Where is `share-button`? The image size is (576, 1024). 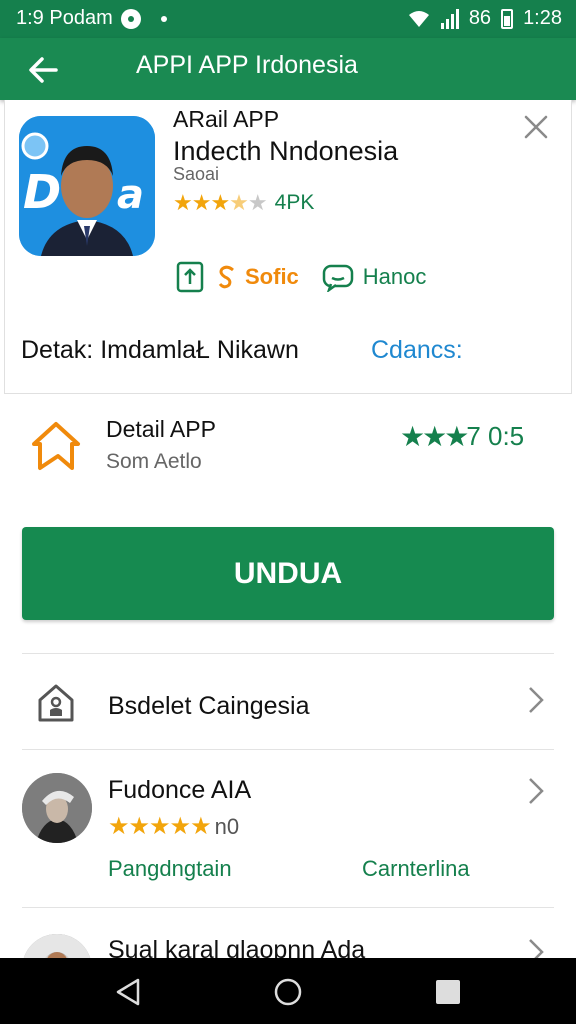
share-button is located at coordinates (190, 277).